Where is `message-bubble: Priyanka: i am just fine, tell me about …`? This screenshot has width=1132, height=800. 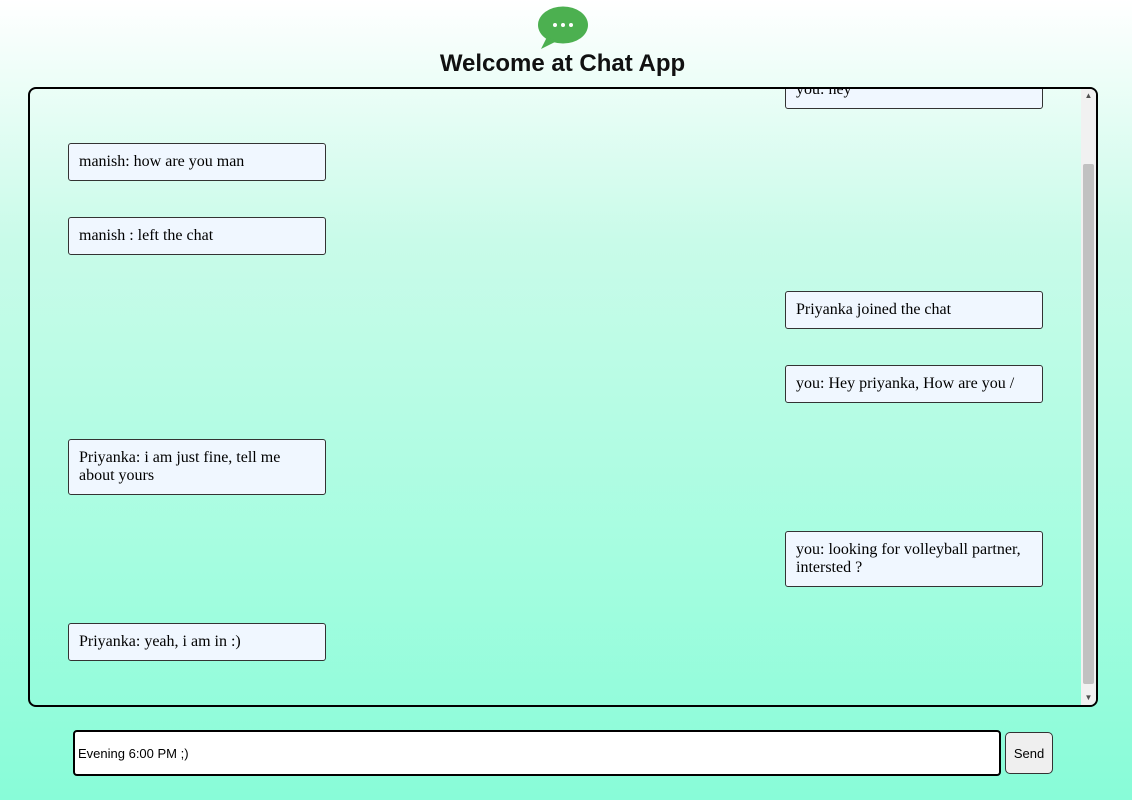
message-bubble: Priyanka: i am just fine, tell me about … is located at coordinates (197, 467).